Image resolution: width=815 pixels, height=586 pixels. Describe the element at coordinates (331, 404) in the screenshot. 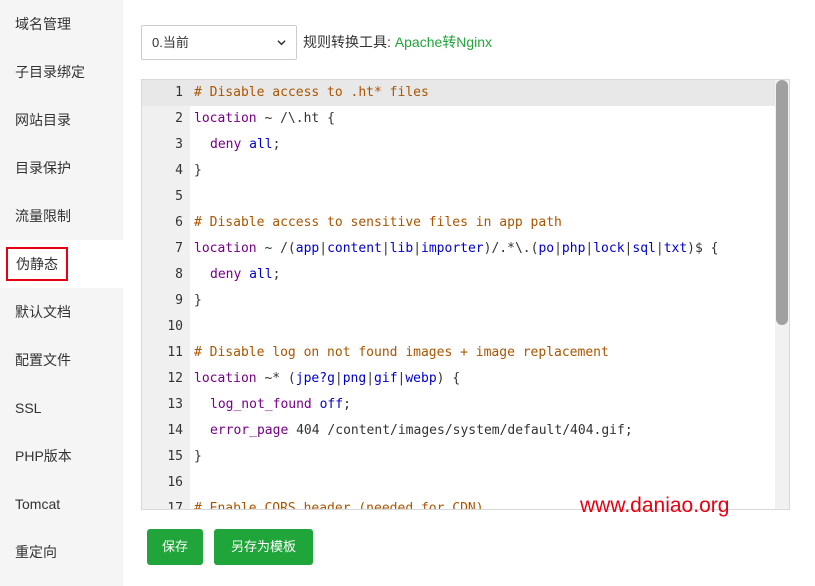

I see `code-token: off` at that location.